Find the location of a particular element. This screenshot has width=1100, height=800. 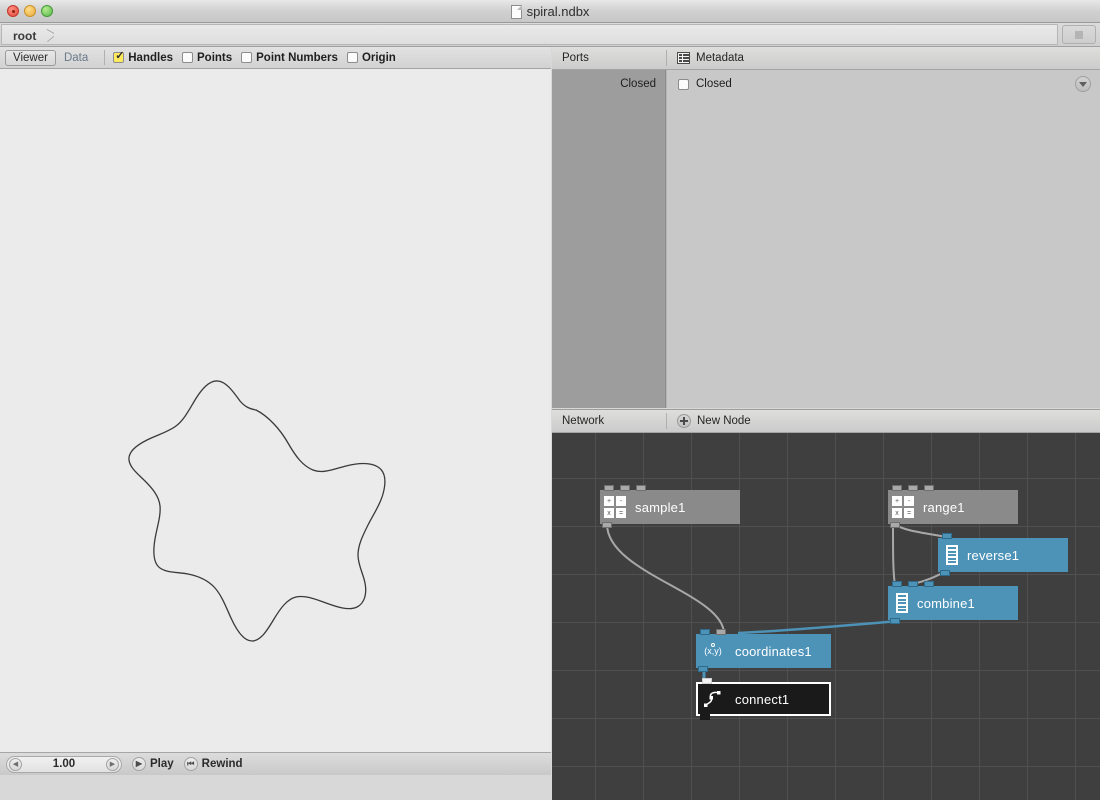

port-row-closed: Closed is located at coordinates (608, 84).